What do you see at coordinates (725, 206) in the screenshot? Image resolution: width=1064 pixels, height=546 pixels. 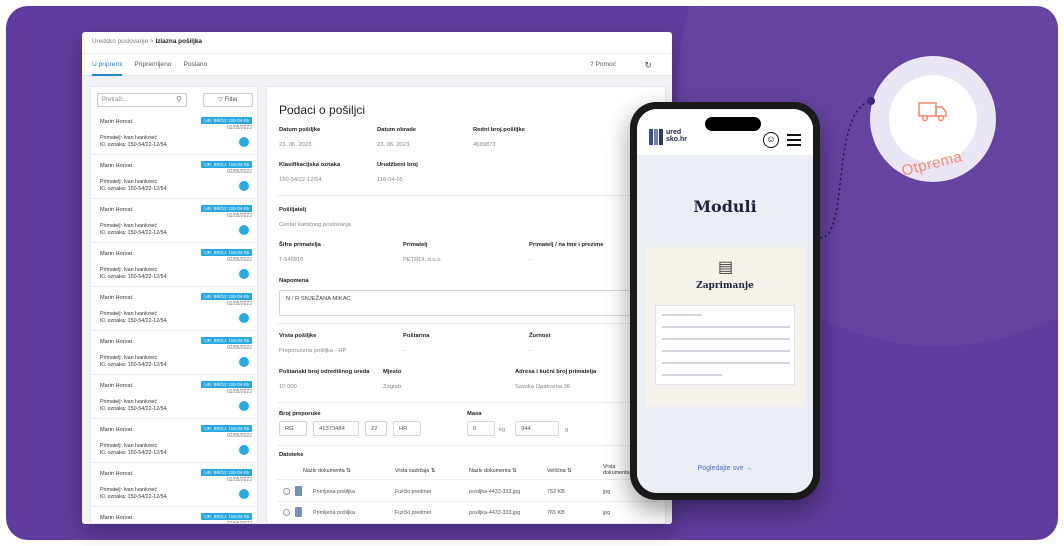 I see `modules-heading: Moduli` at bounding box center [725, 206].